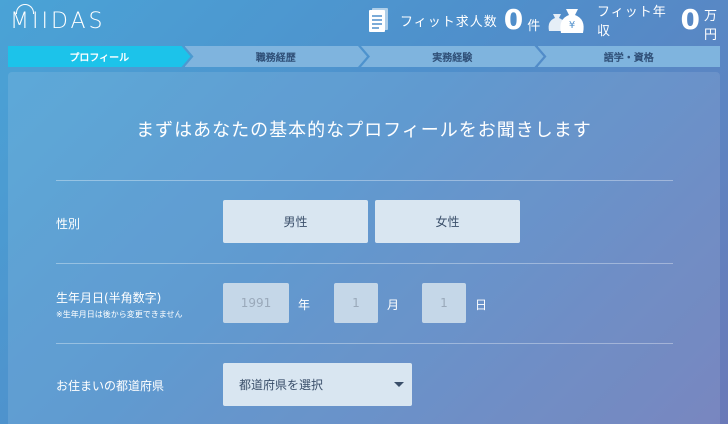 This screenshot has width=728, height=424. What do you see at coordinates (710, 26) in the screenshot?
I see `fit-salary-unit: 万円` at bounding box center [710, 26].